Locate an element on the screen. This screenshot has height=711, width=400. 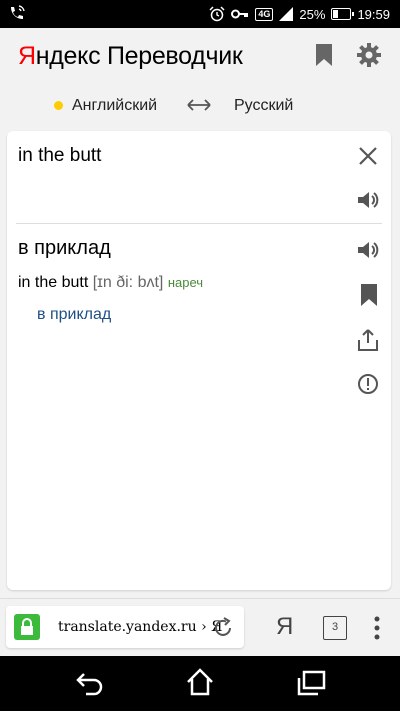
transcription: [ɪn ði: bʌt] is located at coordinates (128, 282).